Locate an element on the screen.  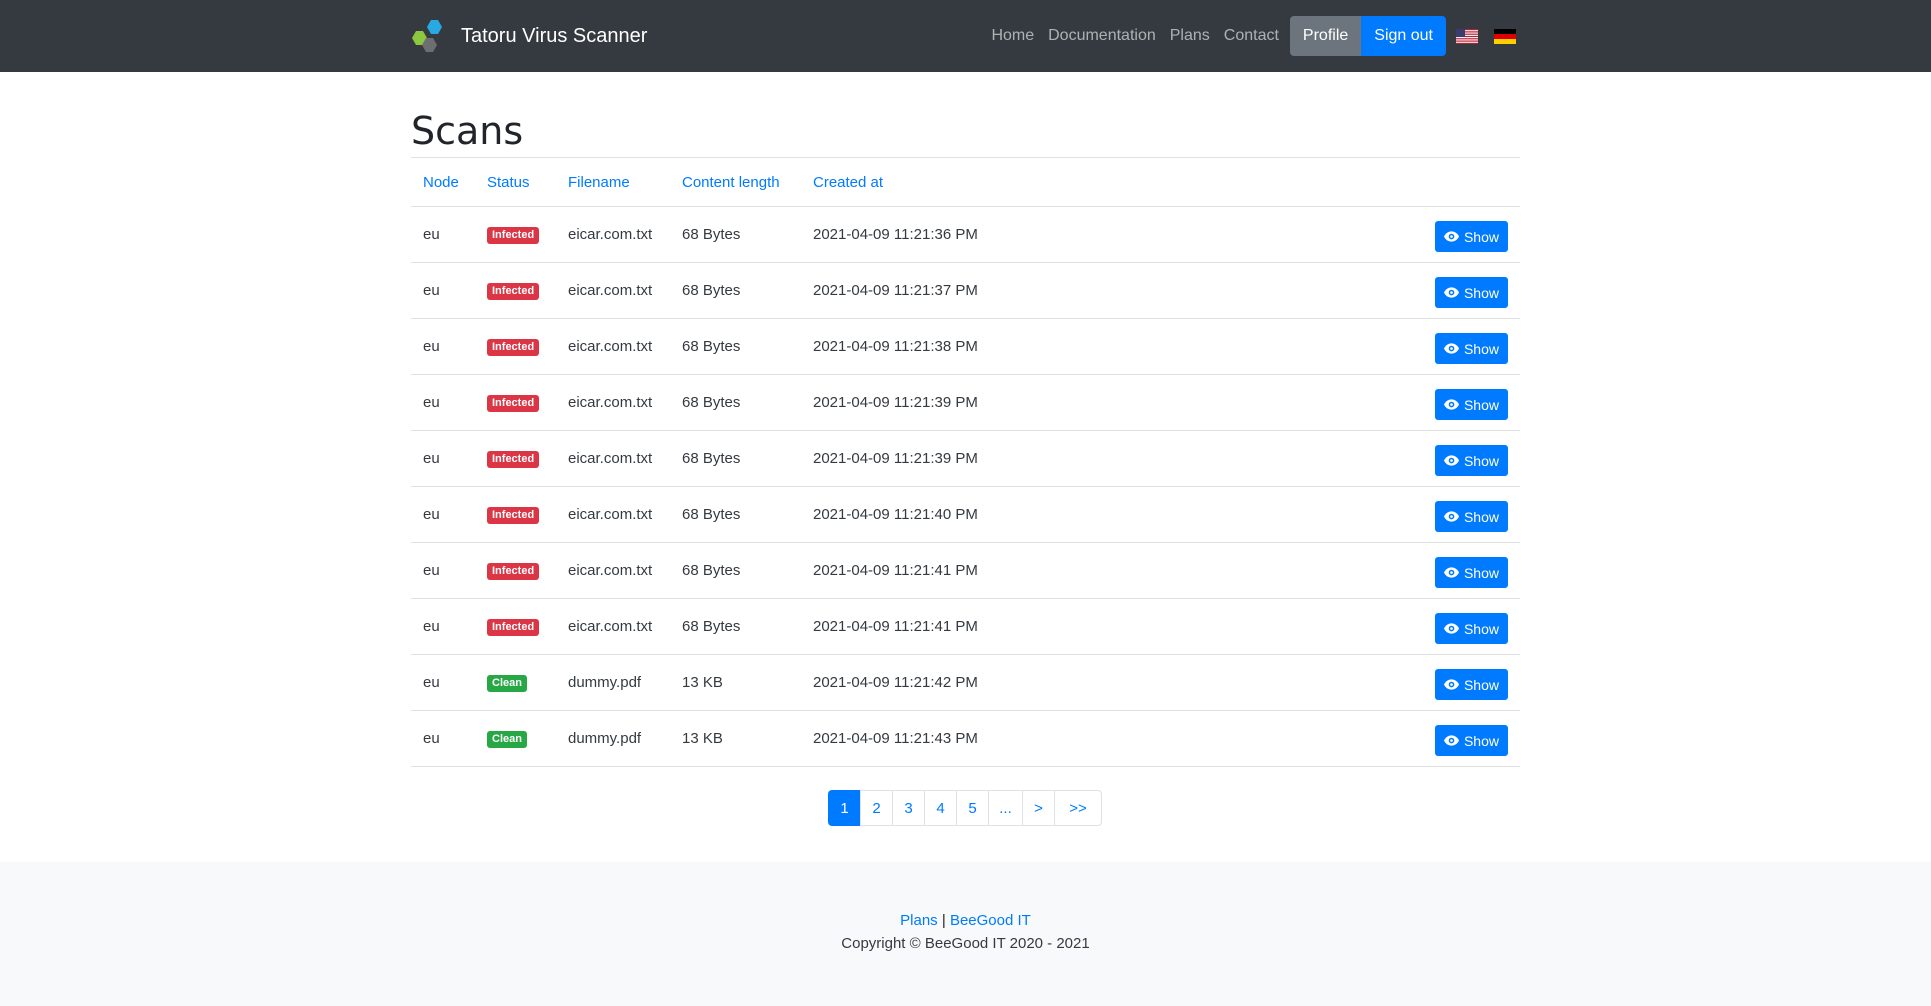
header-filename: Filename is located at coordinates (613, 182).